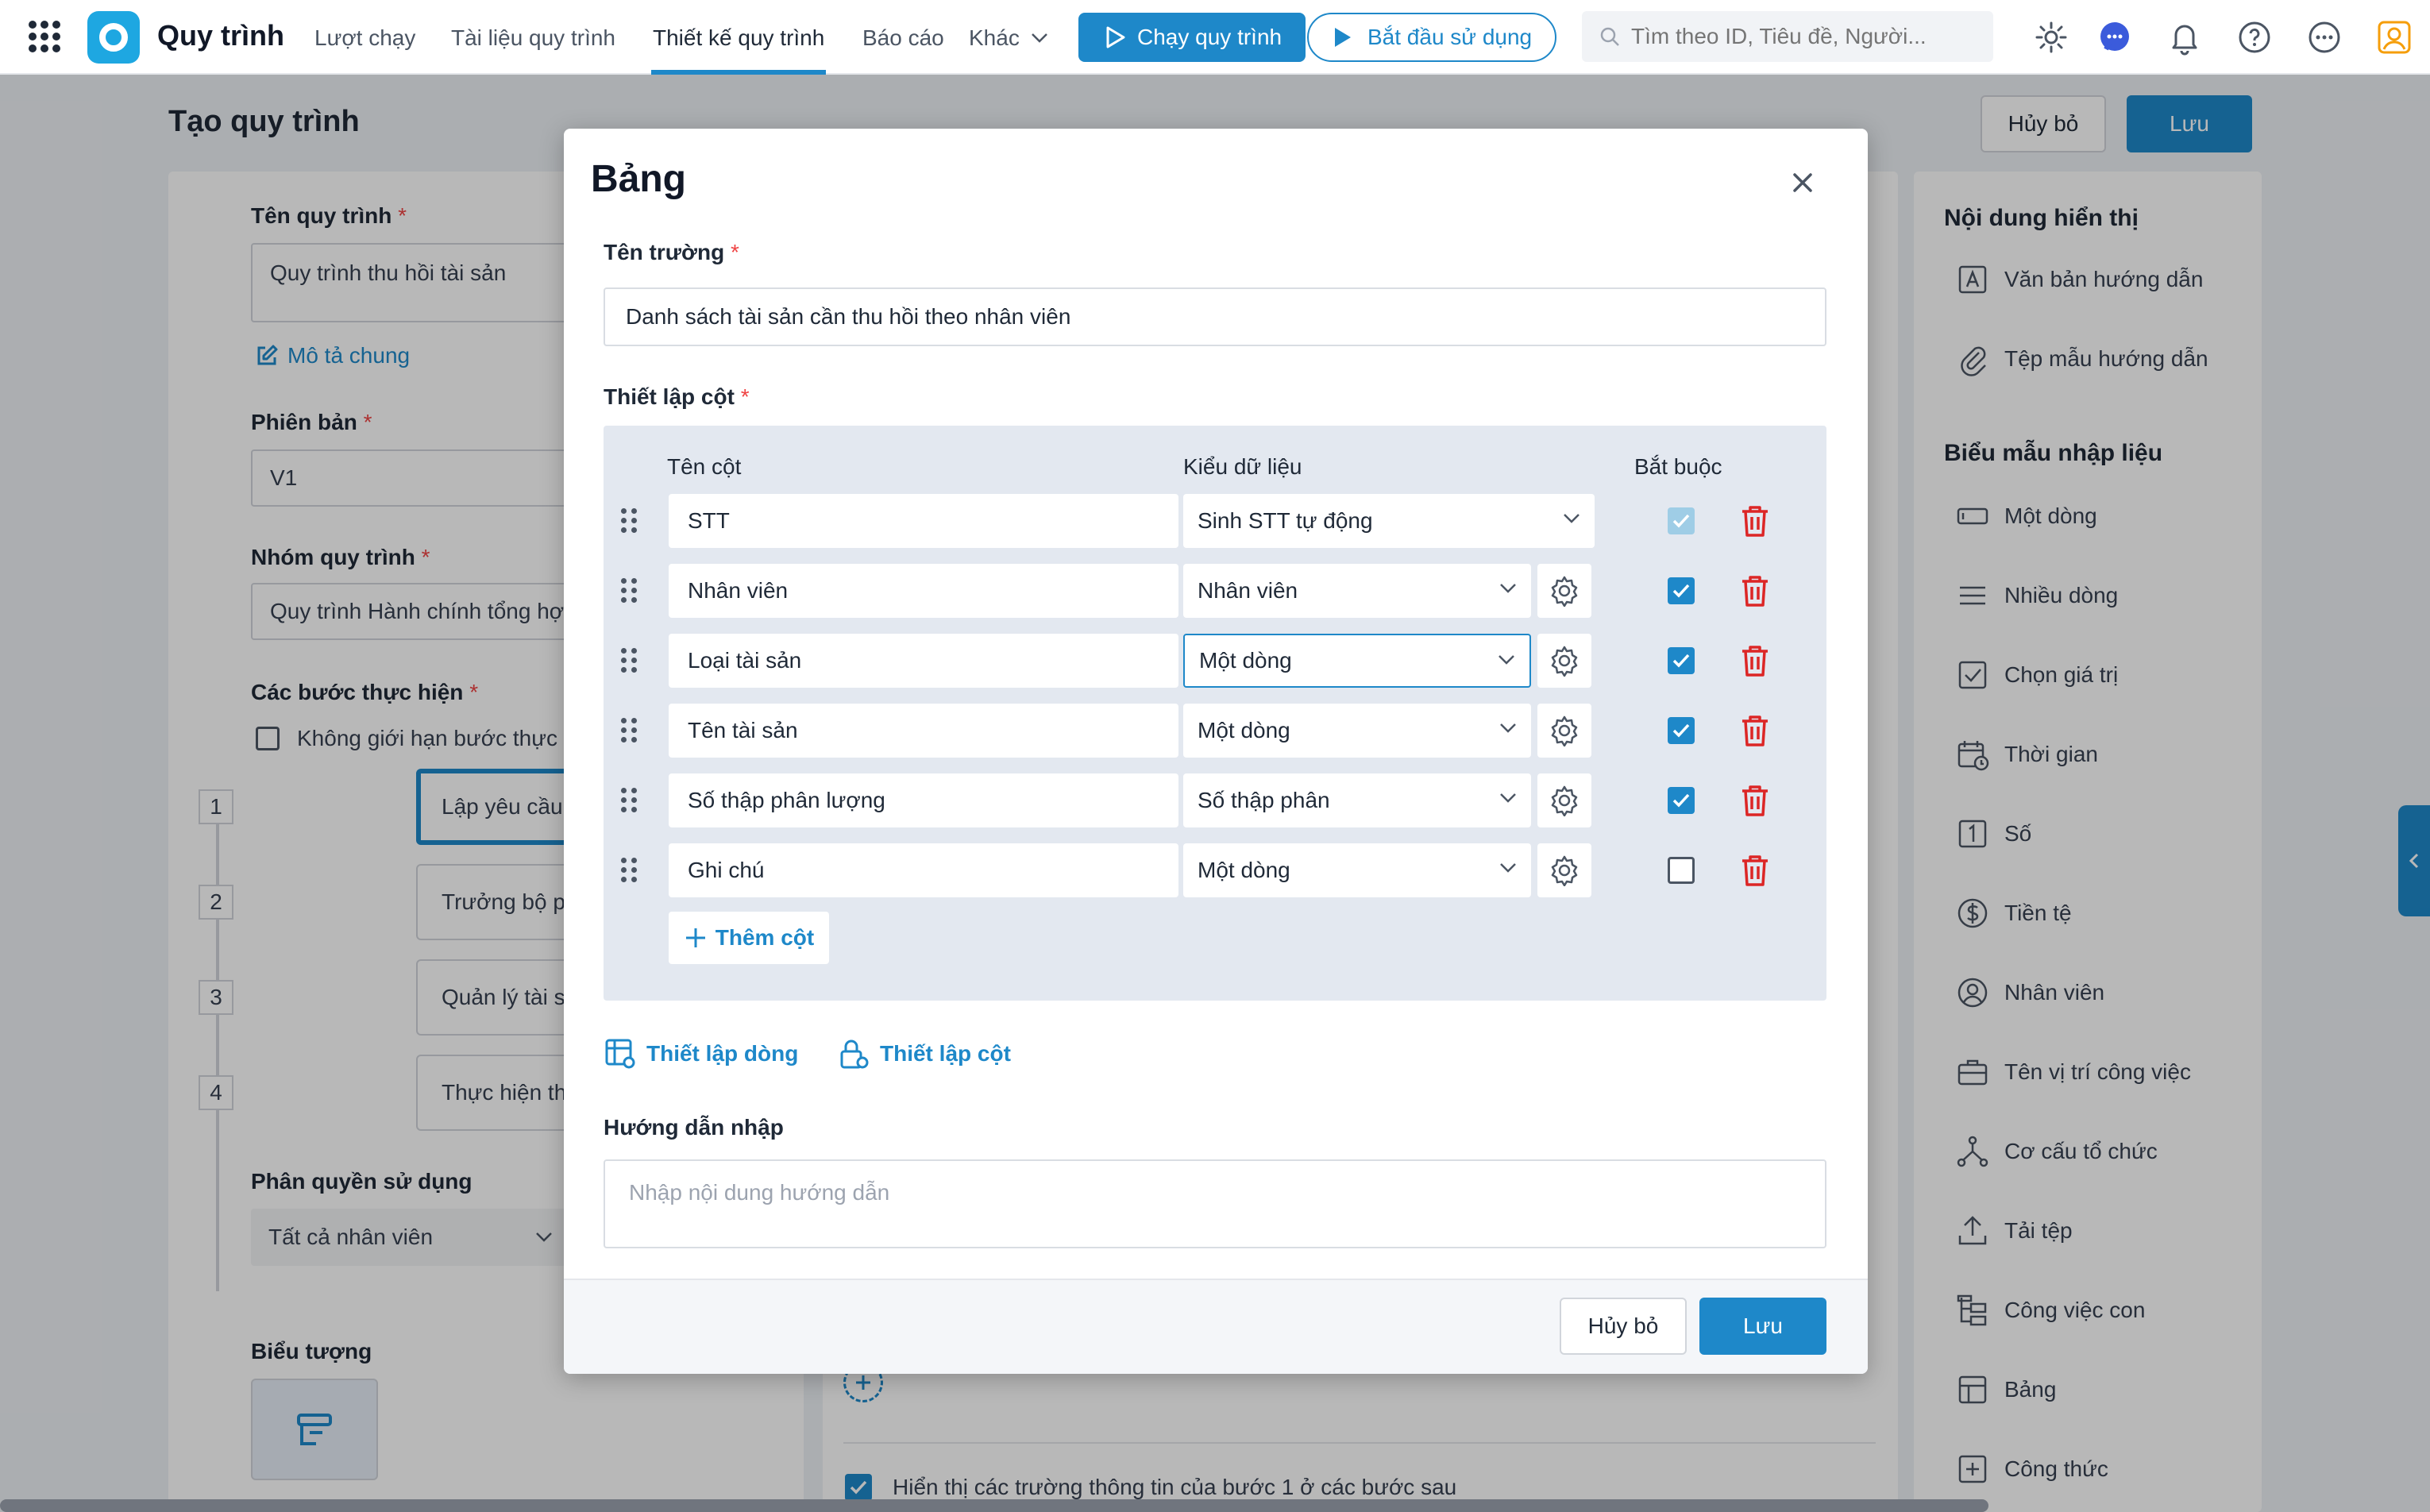 This screenshot has width=2430, height=1512. What do you see at coordinates (2254, 37) in the screenshot?
I see `help-icon` at bounding box center [2254, 37].